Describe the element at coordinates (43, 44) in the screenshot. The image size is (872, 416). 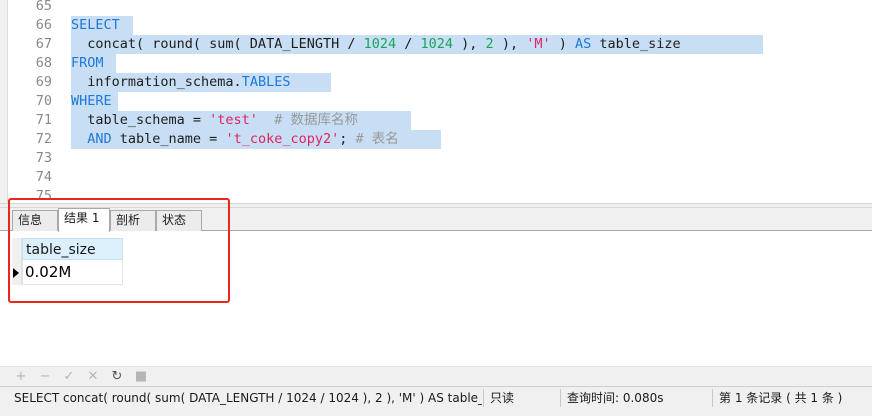
I see `line-number: 67` at that location.